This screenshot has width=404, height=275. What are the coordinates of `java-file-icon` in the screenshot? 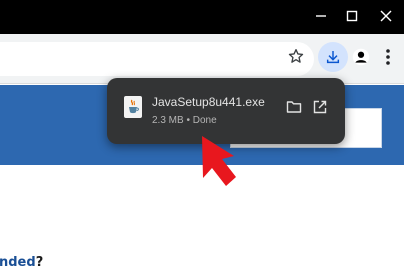 It's located at (133, 107).